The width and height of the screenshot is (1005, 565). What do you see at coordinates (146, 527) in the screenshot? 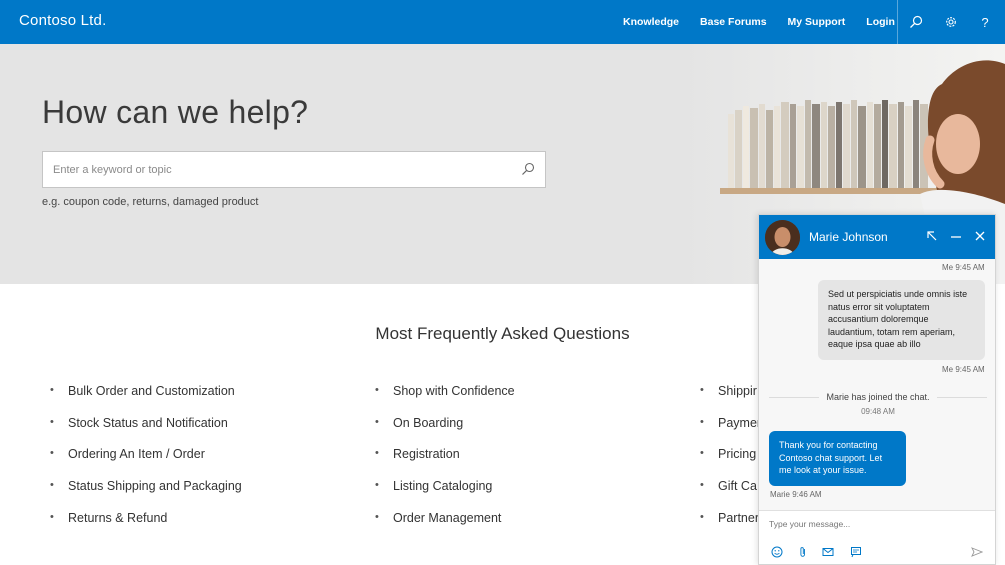
I see `faq-link: Returns & Refund` at bounding box center [146, 527].